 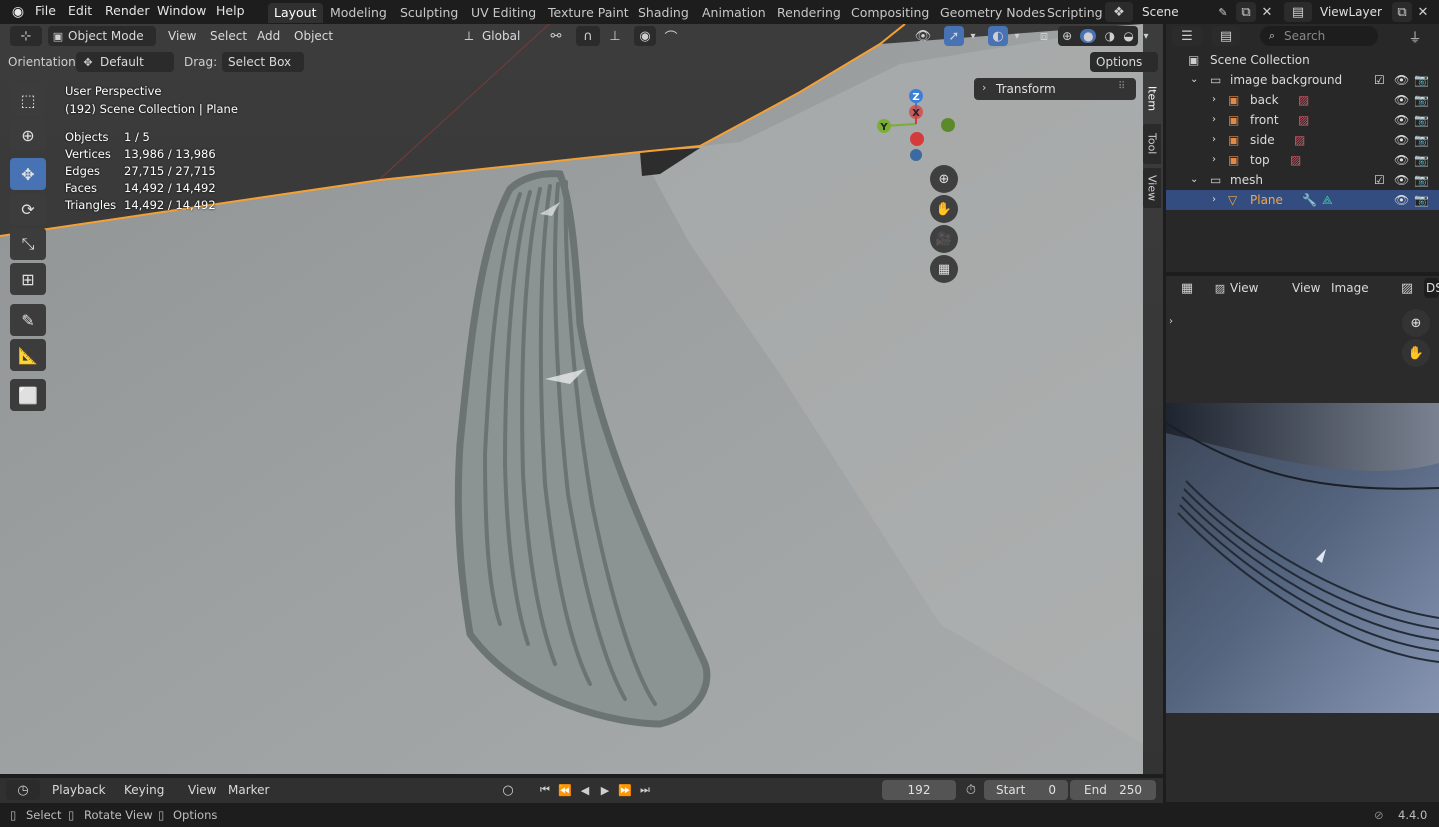 What do you see at coordinates (1194, 80) in the screenshot?
I see `chevron-down-icon: ⌄` at bounding box center [1194, 80].